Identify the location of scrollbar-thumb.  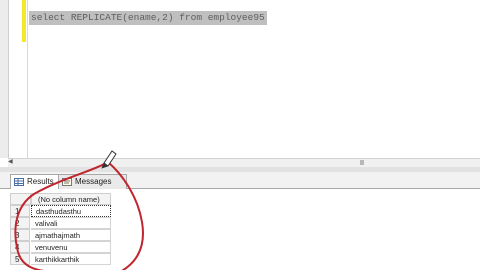
(362, 162).